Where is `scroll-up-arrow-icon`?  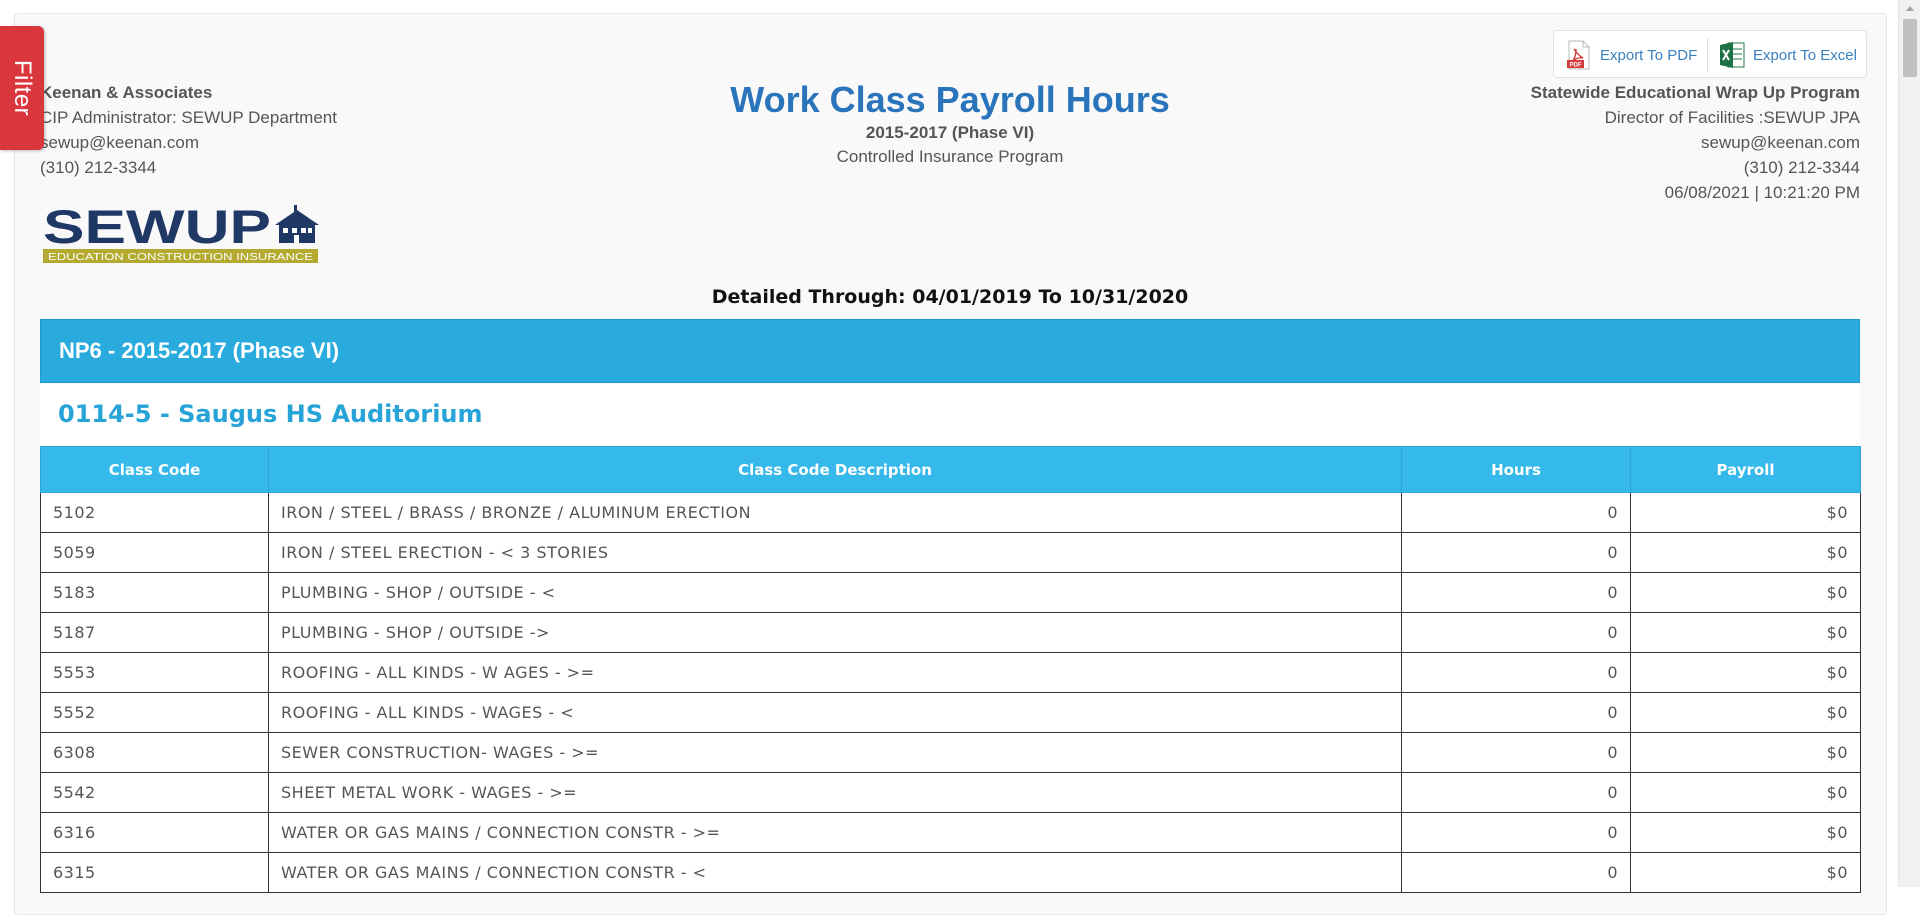
scroll-up-arrow-icon is located at coordinates (1909, 8).